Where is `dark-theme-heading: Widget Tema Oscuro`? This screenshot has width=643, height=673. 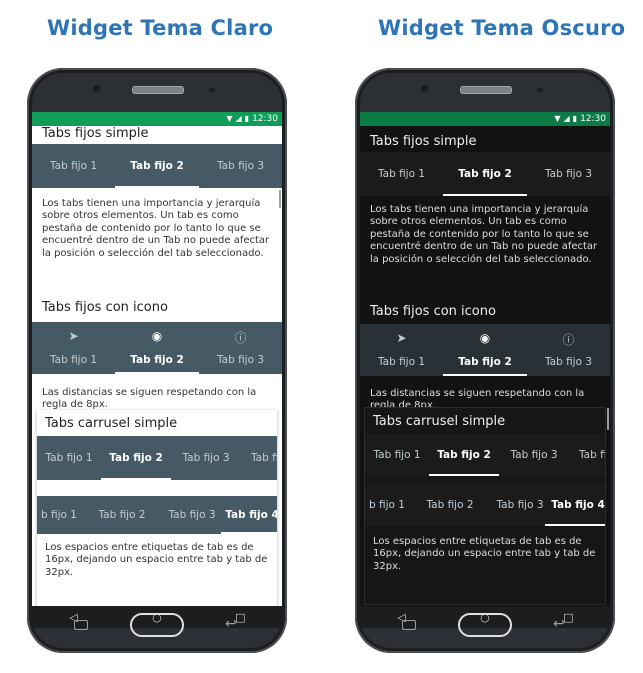
dark-theme-heading: Widget Tema Oscuro is located at coordinates (502, 28).